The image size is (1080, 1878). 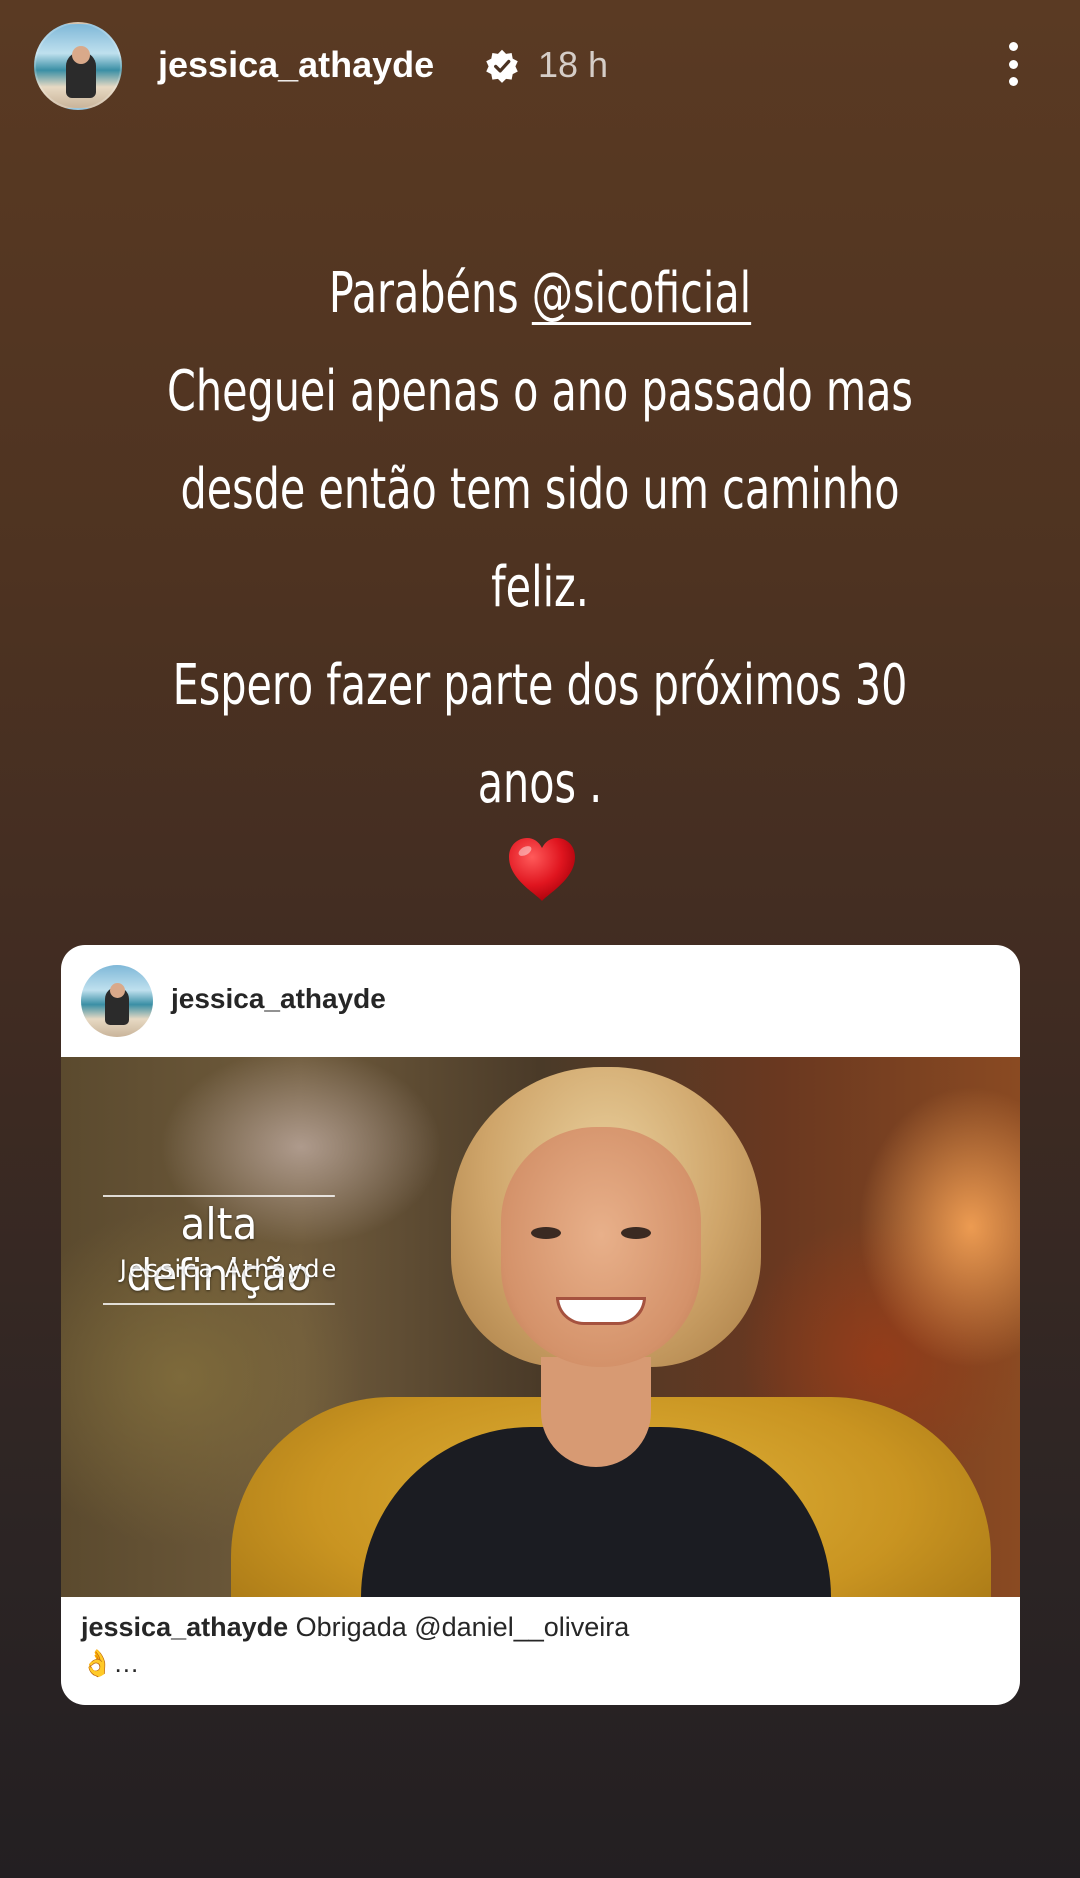 I want to click on photo-neck, so click(x=596, y=1412).